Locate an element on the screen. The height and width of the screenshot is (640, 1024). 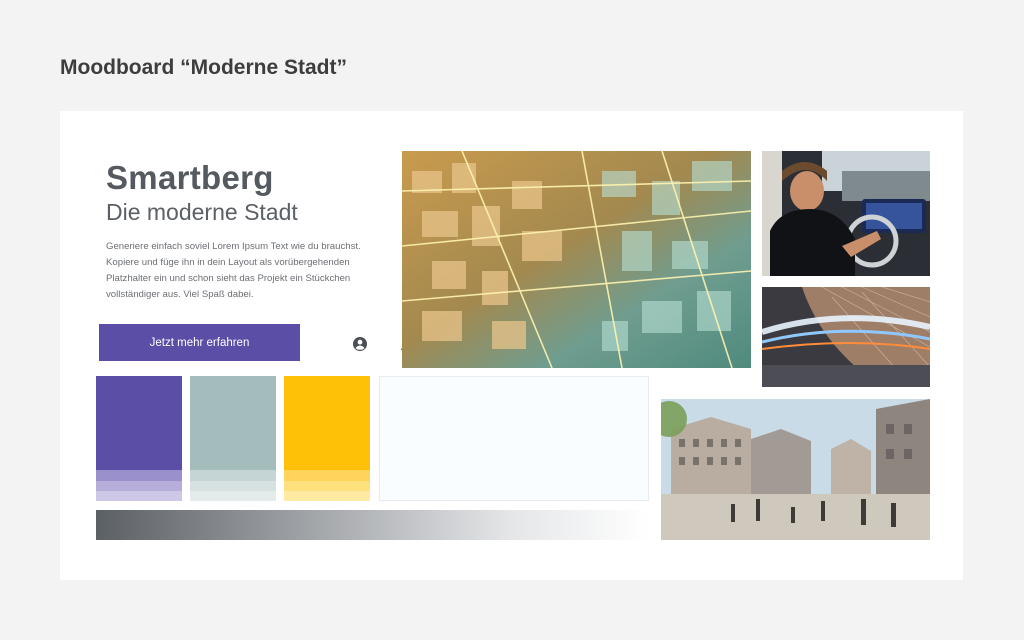
light-trail-architecture-image is located at coordinates (846, 337).